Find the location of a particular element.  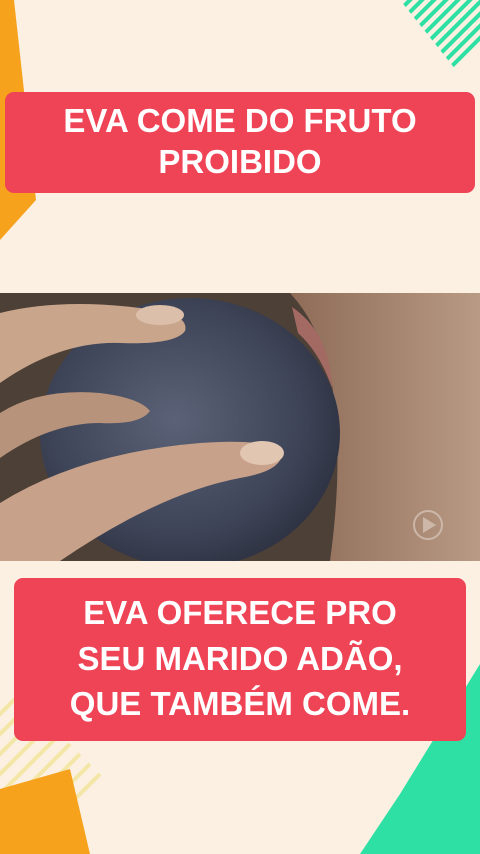

top-caption-line-1: EVA COME DO FRUTO is located at coordinates (240, 120).